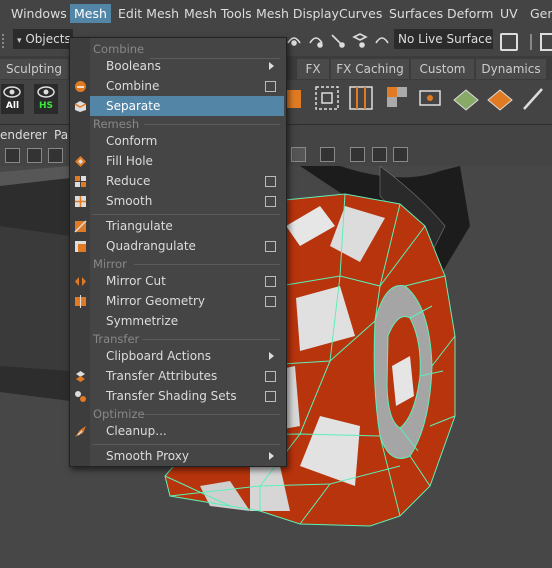 Image resolution: width=552 pixels, height=568 pixels. What do you see at coordinates (509, 42) in the screenshot?
I see `symmetry-icon` at bounding box center [509, 42].